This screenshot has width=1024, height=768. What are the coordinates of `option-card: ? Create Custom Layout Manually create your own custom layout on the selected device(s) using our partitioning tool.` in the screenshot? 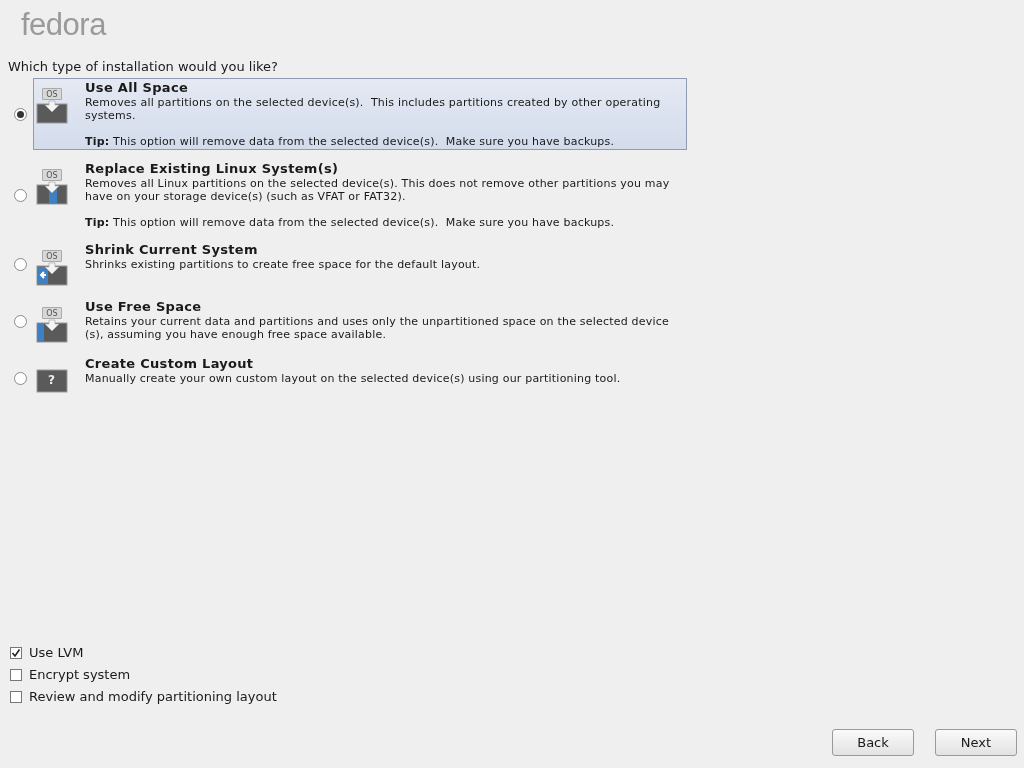 It's located at (360, 378).